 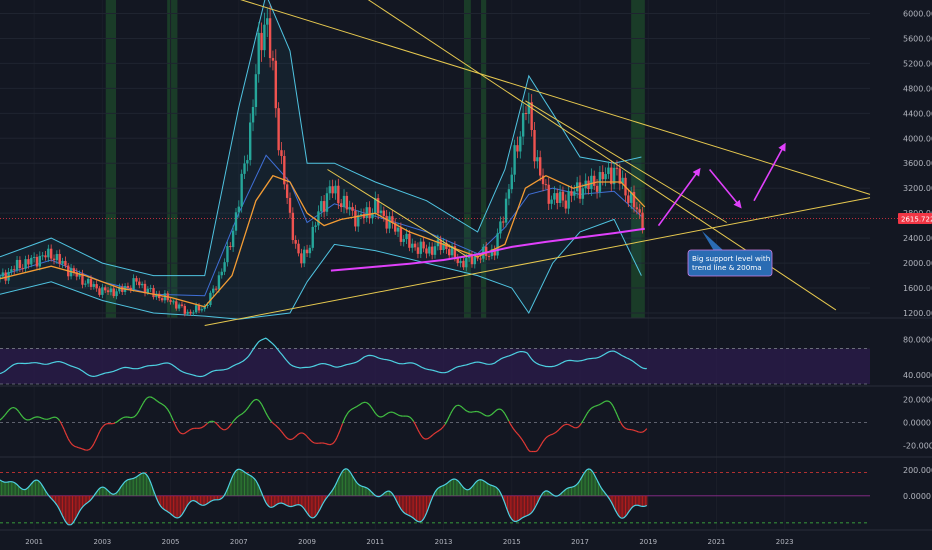 I want to click on last-price-label: 2615.722, so click(x=916, y=220).